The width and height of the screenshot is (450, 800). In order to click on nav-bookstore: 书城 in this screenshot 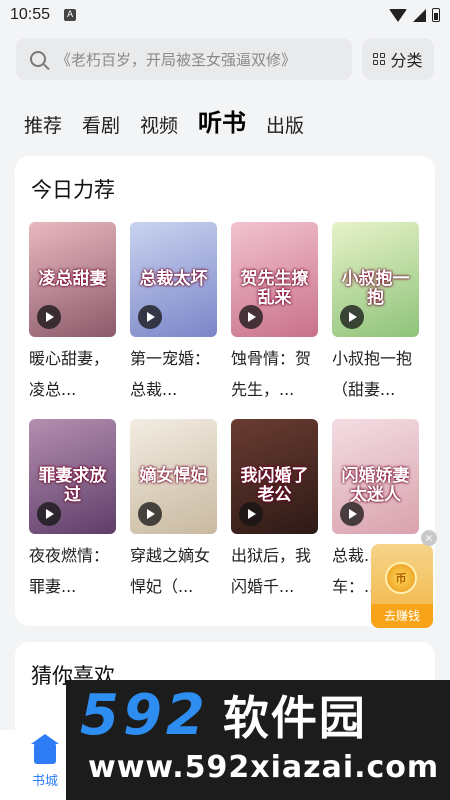, I will do `click(45, 761)`.